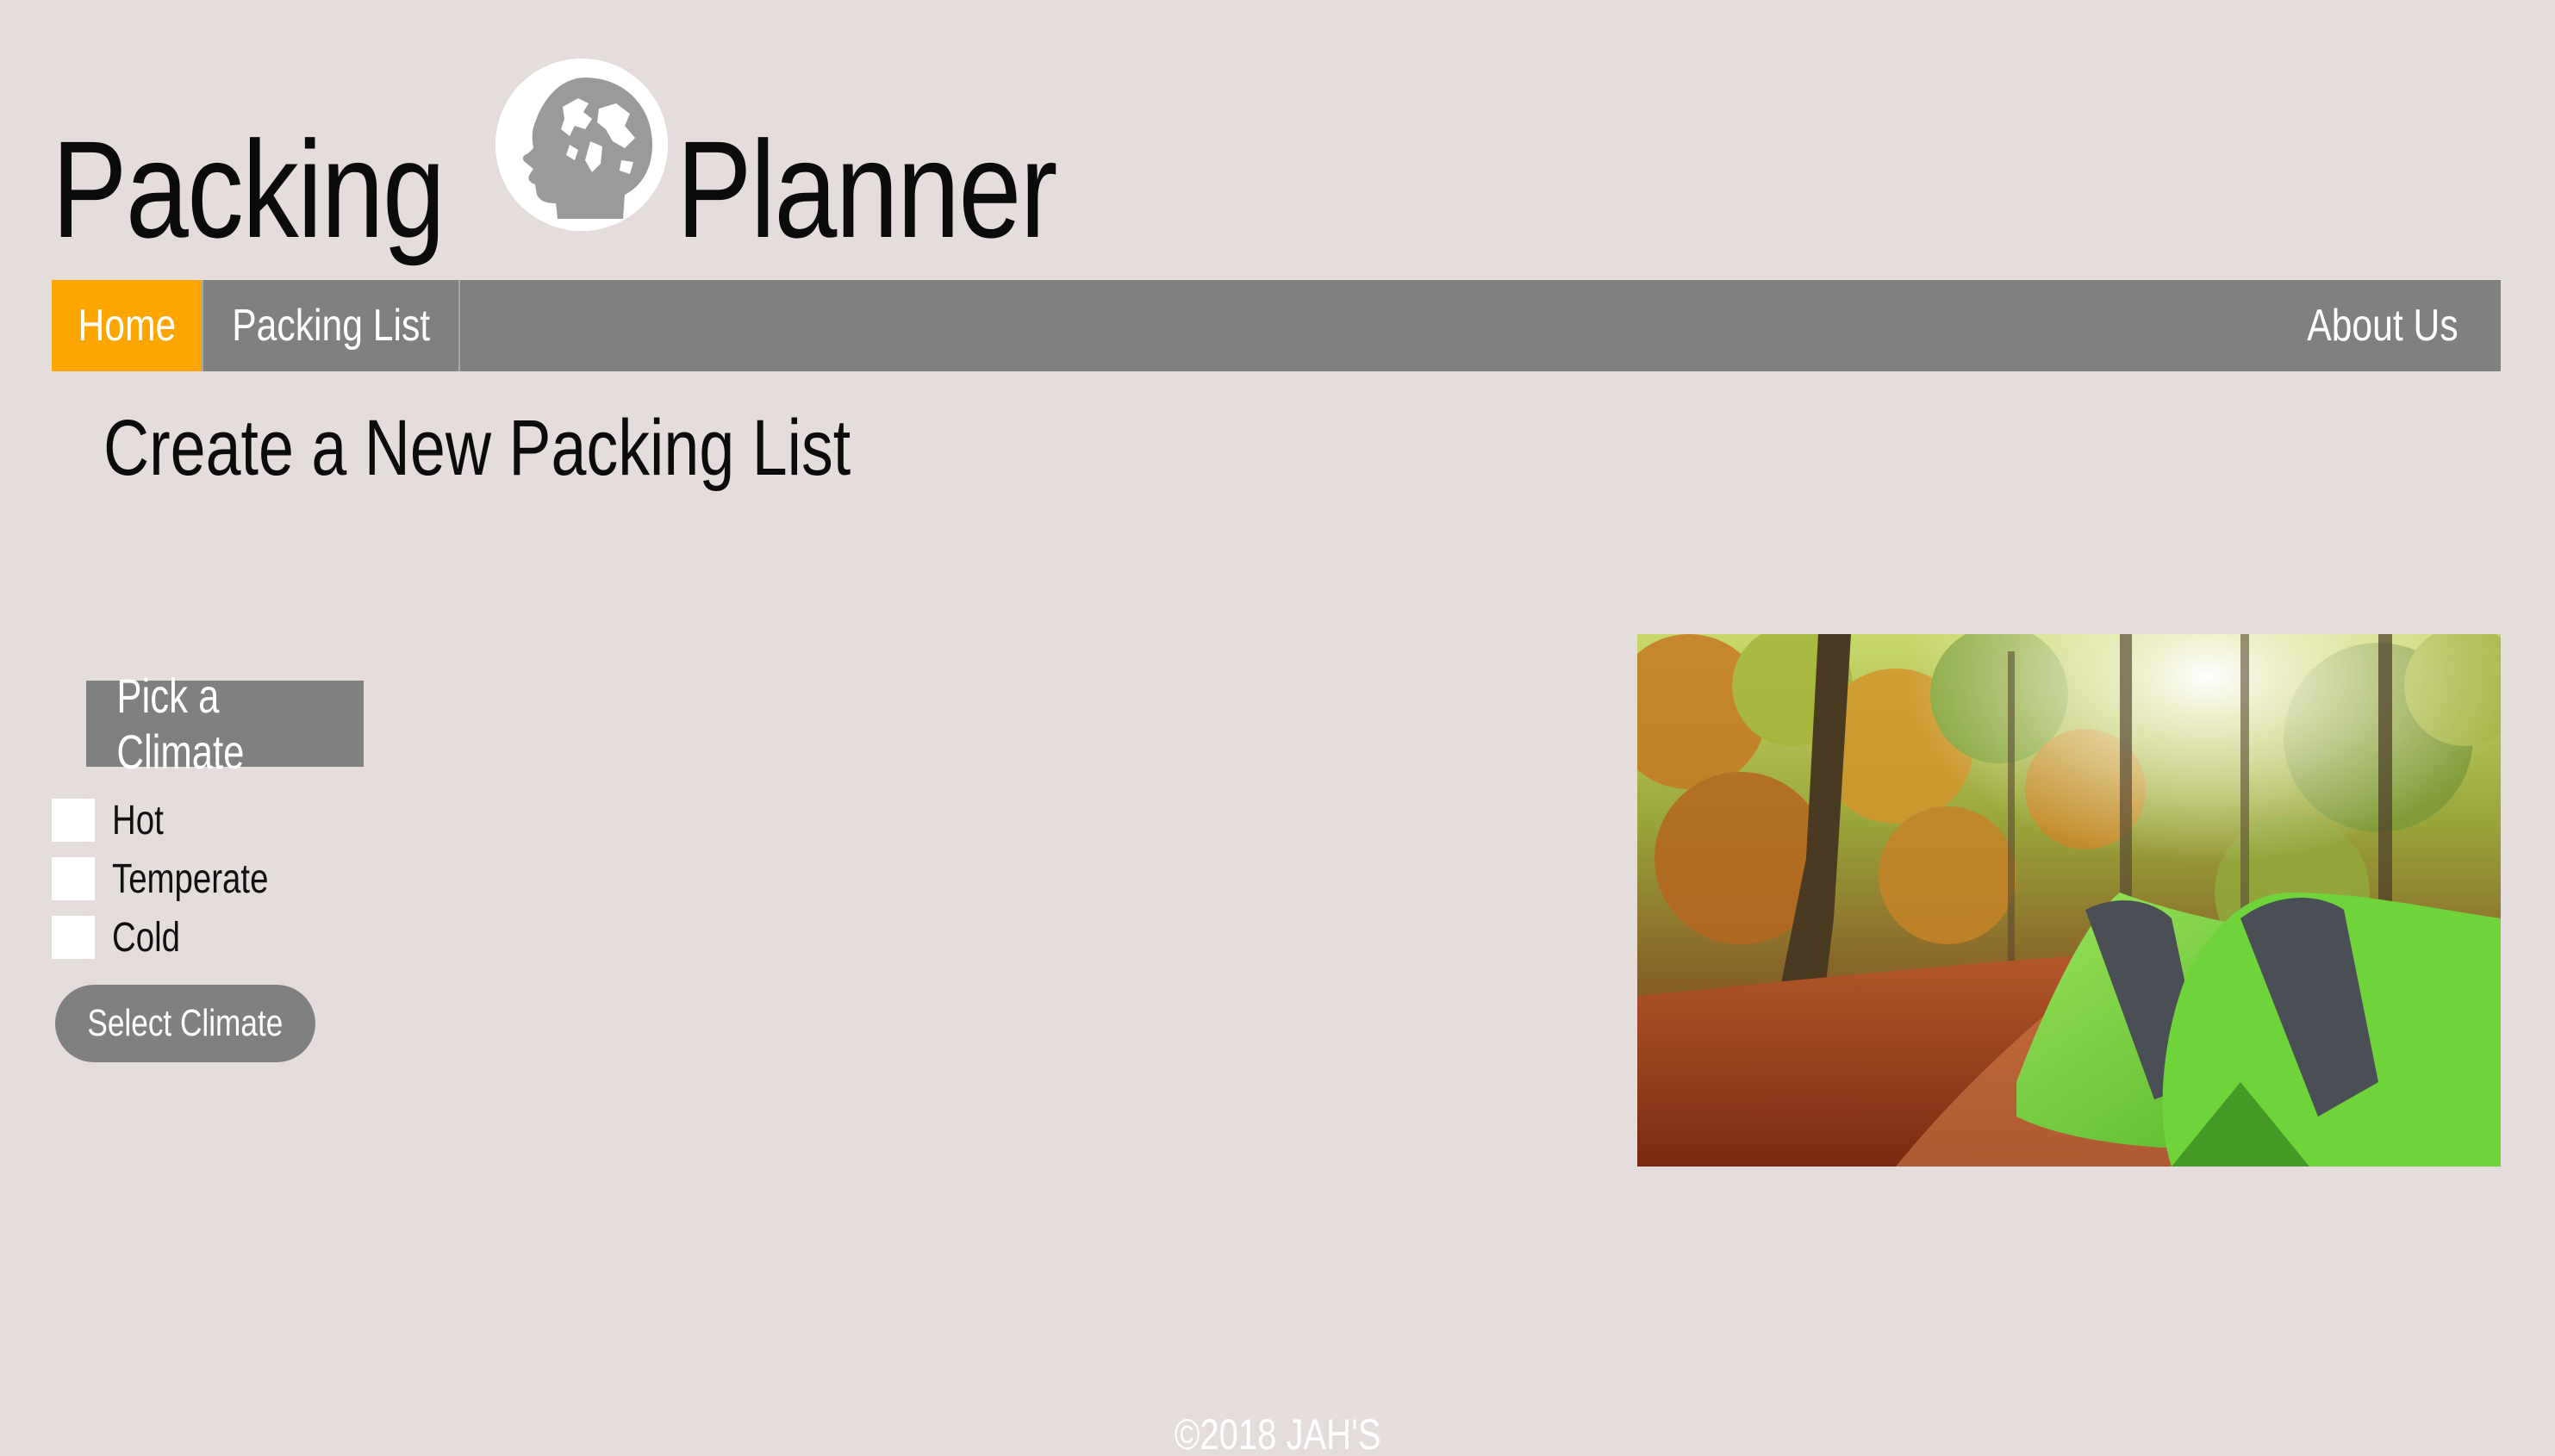 This screenshot has height=1456, width=2555. Describe the element at coordinates (2069, 901) in the screenshot. I see `hero-photo` at that location.